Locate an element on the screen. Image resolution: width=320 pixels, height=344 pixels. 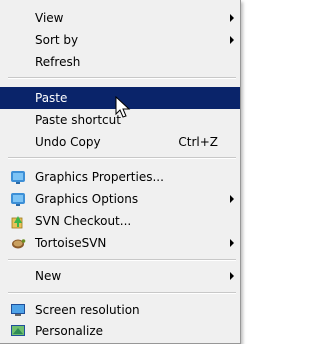
menu-item-tortoisesvn: TortoiseSVN is located at coordinates (120, 243).